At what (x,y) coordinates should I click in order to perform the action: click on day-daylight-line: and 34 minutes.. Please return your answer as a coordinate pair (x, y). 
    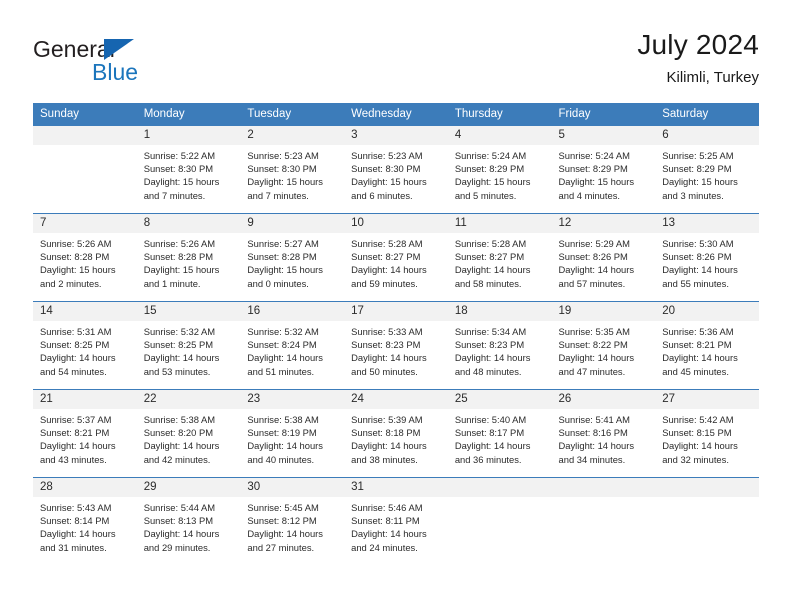
    Looking at the image, I should click on (592, 459).